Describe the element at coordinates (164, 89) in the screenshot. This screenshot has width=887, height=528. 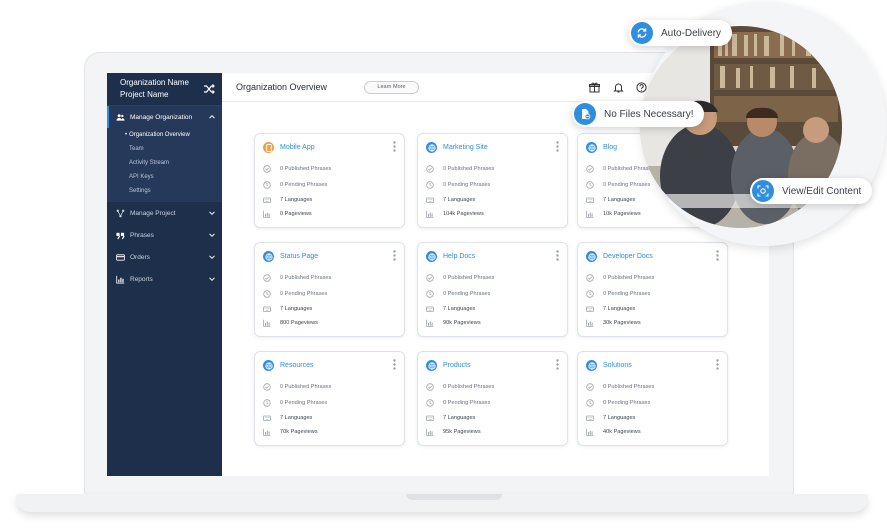
I see `org-switcher: Organization Name Project Name` at that location.